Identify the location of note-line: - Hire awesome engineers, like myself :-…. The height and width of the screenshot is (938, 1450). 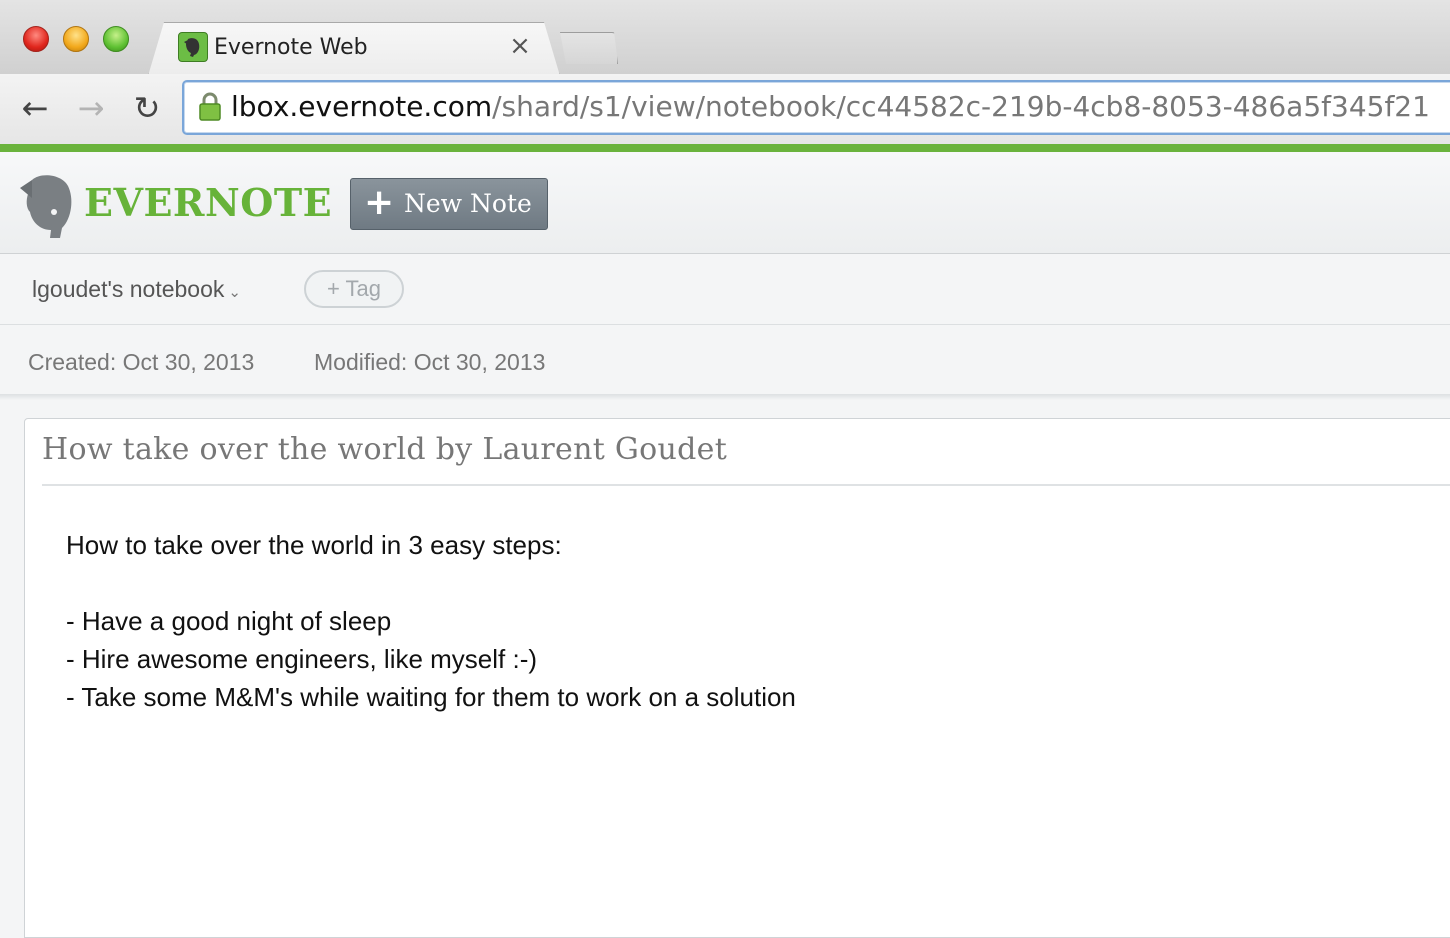
(302, 659).